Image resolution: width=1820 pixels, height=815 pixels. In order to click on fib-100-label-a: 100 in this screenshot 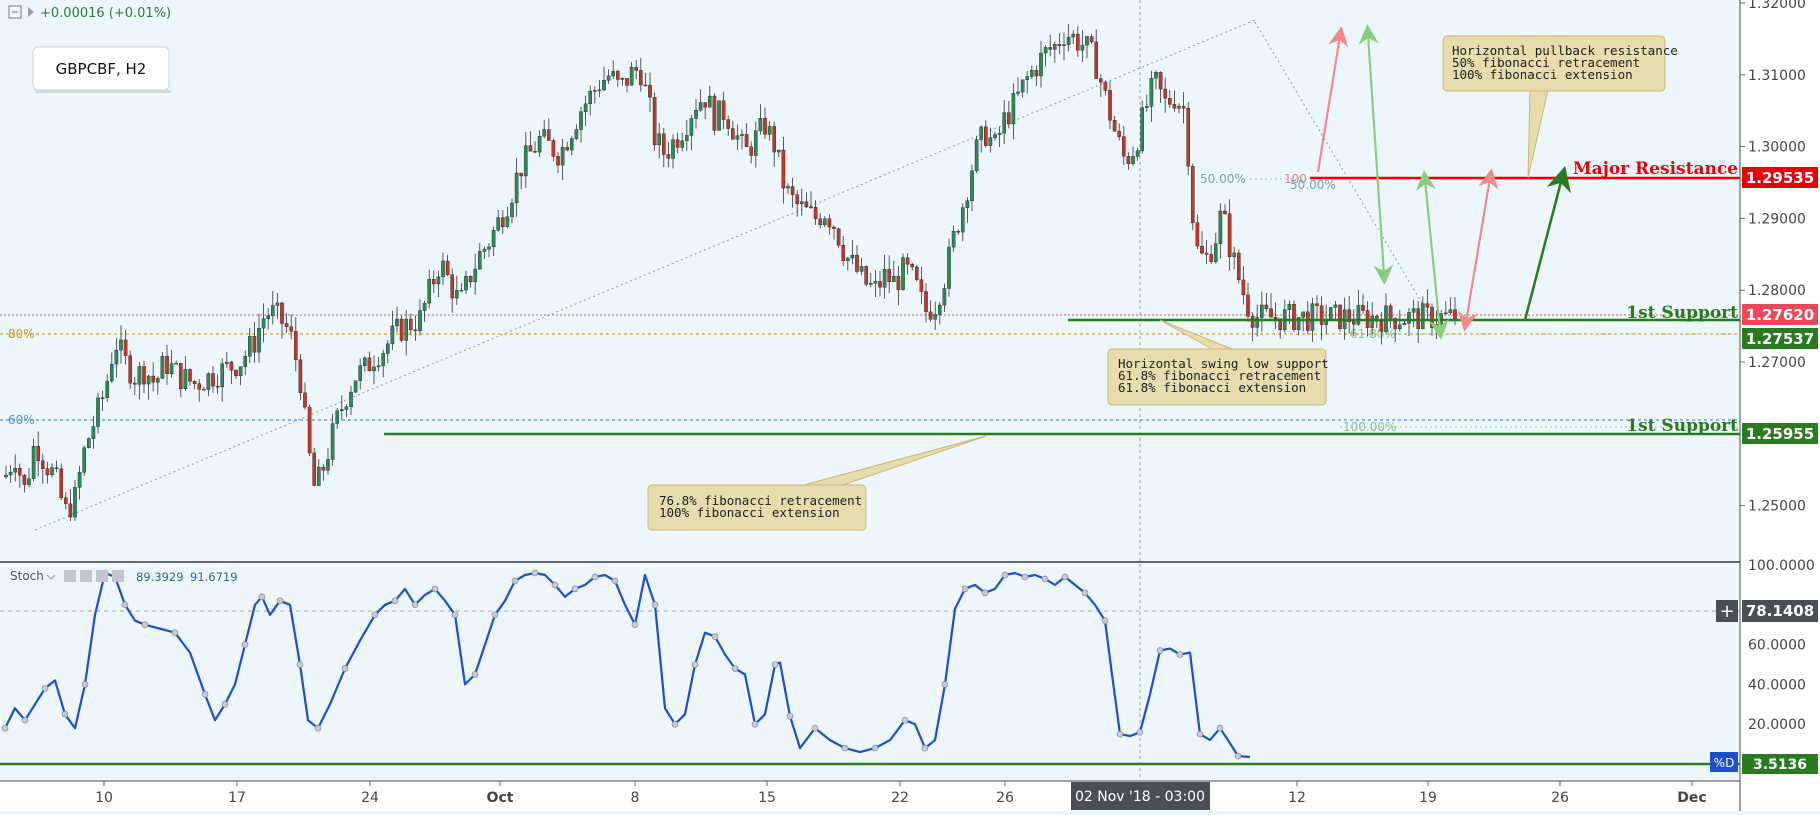, I will do `click(1295, 179)`.